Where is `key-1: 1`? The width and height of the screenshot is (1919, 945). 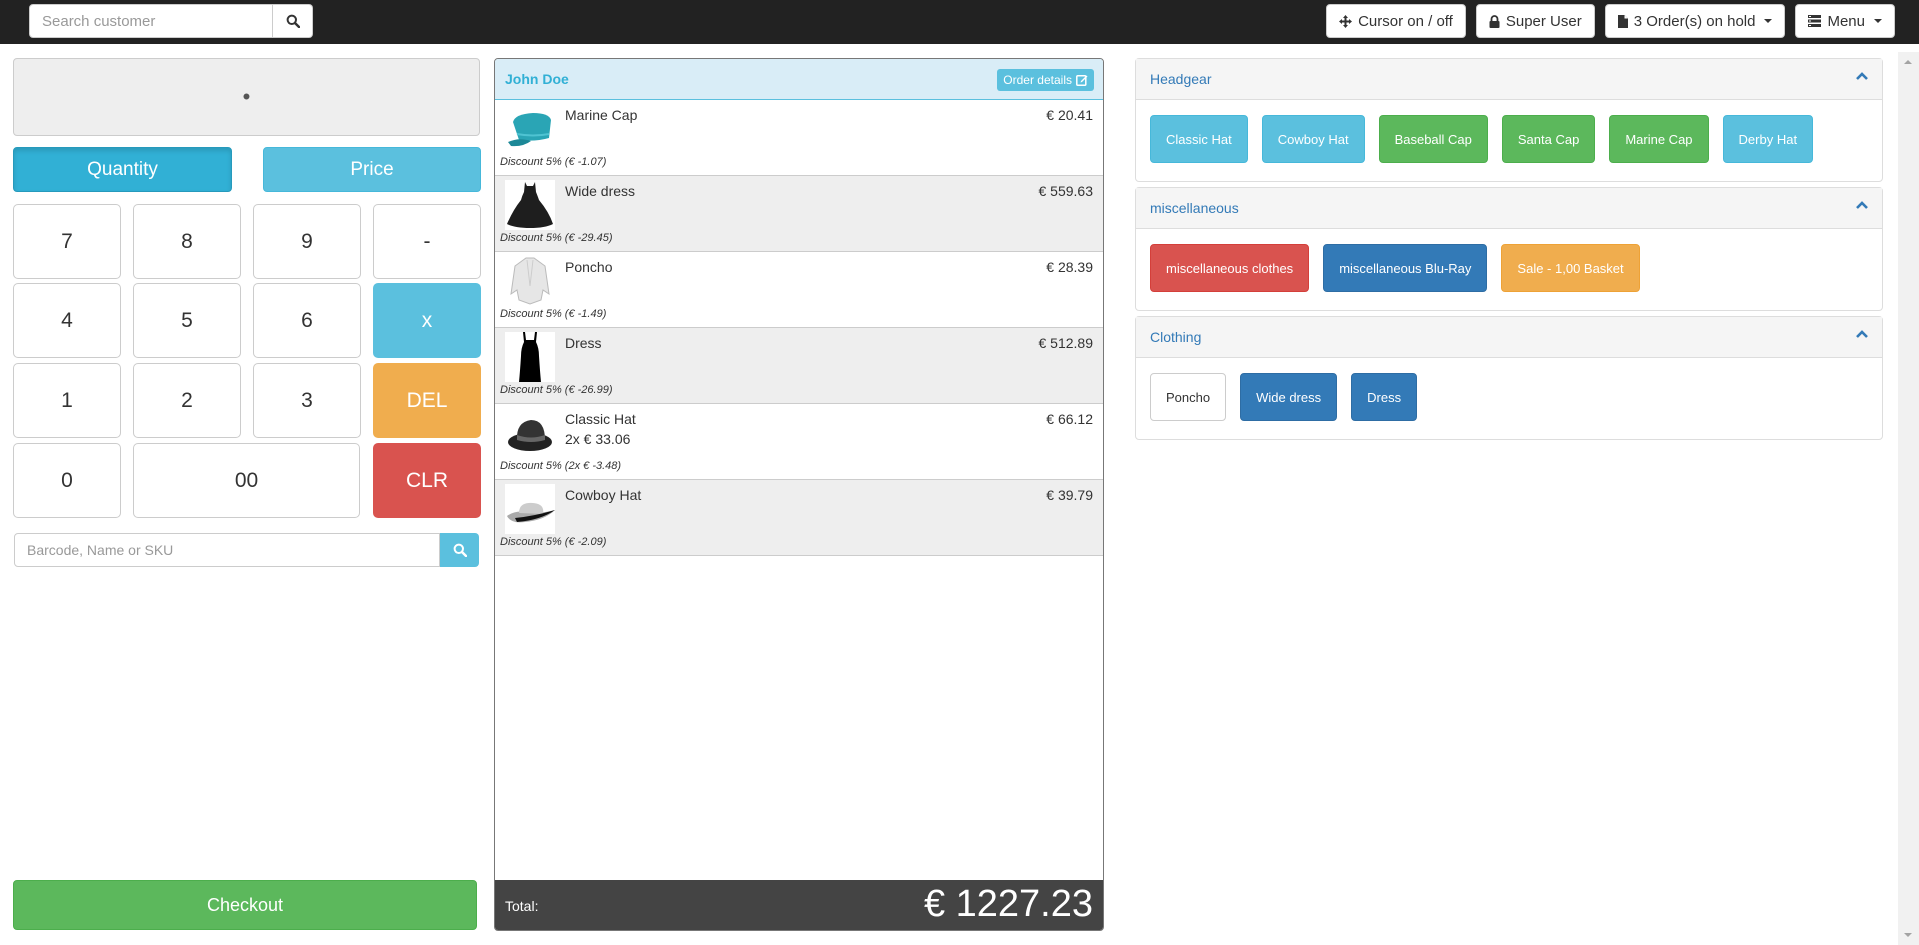
key-1: 1 is located at coordinates (67, 400).